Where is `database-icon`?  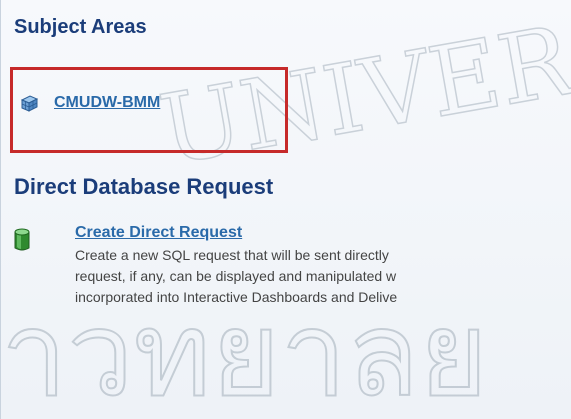 database-icon is located at coordinates (22, 239).